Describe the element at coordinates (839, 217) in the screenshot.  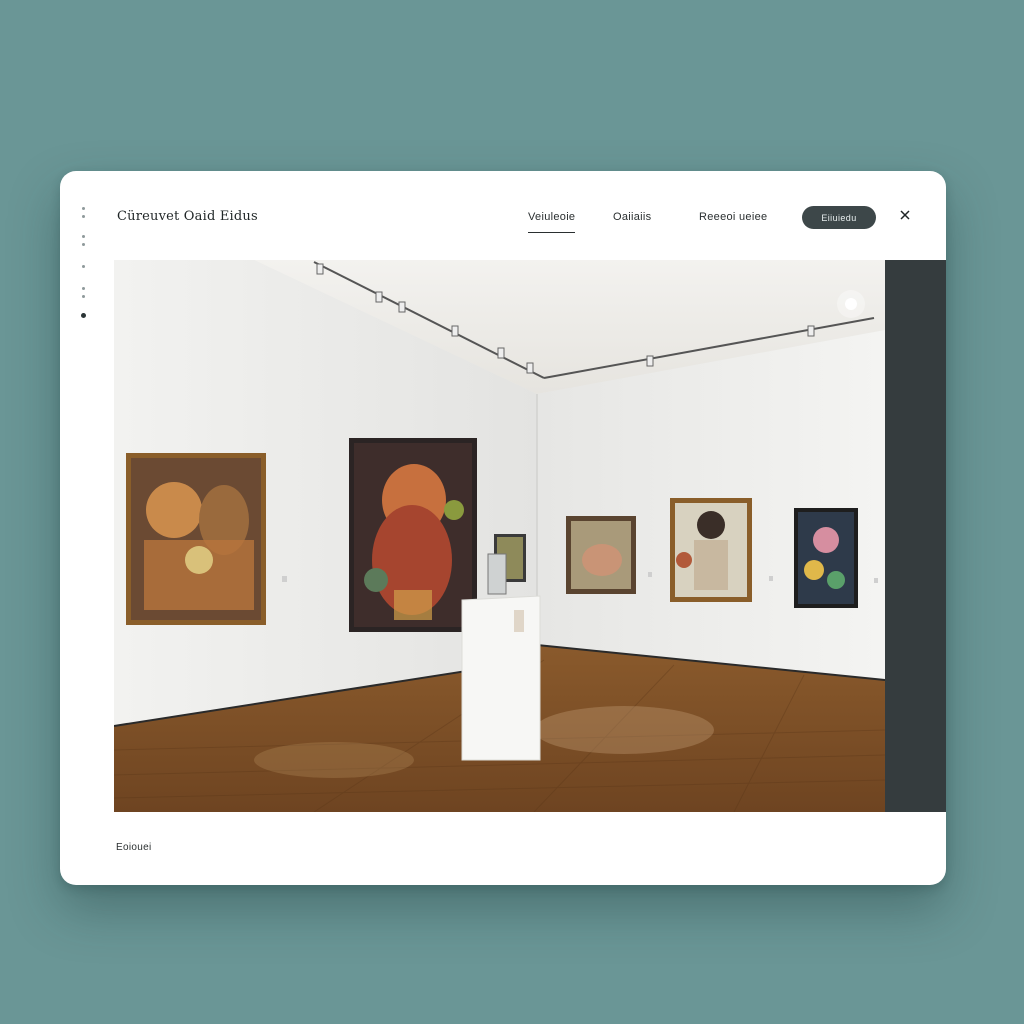
I see `cta-button: Eiiuiedu` at that location.